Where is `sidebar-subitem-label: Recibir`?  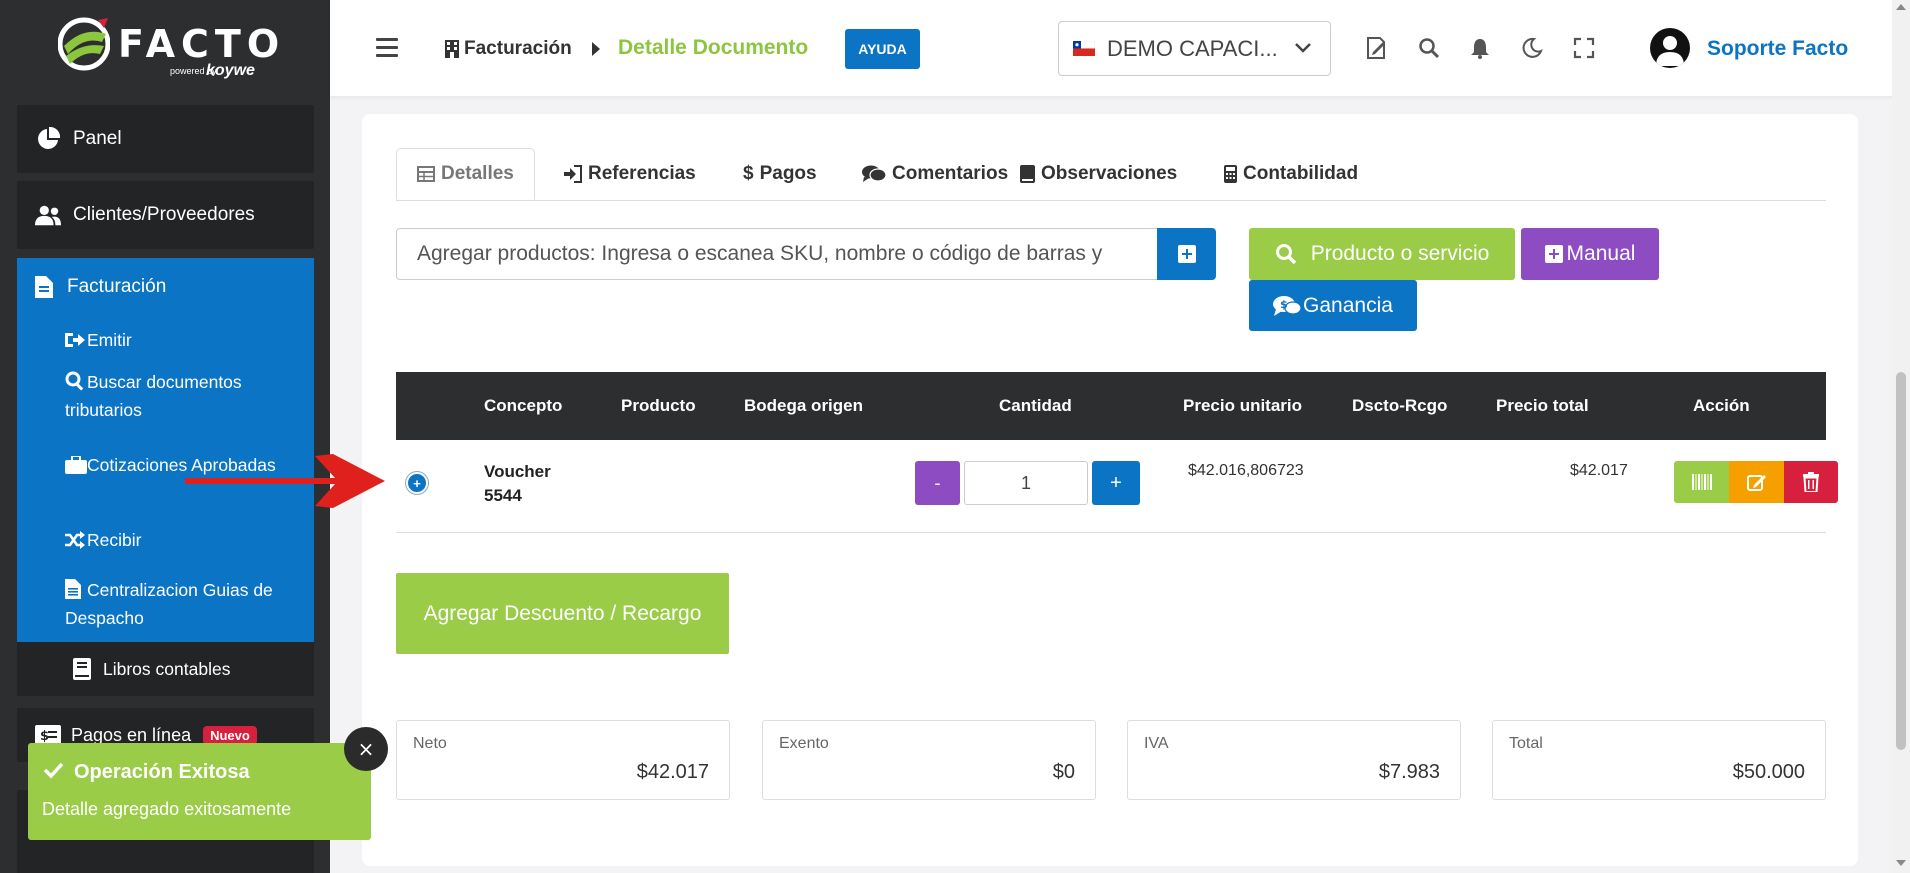
sidebar-subitem-label: Recibir is located at coordinates (114, 540).